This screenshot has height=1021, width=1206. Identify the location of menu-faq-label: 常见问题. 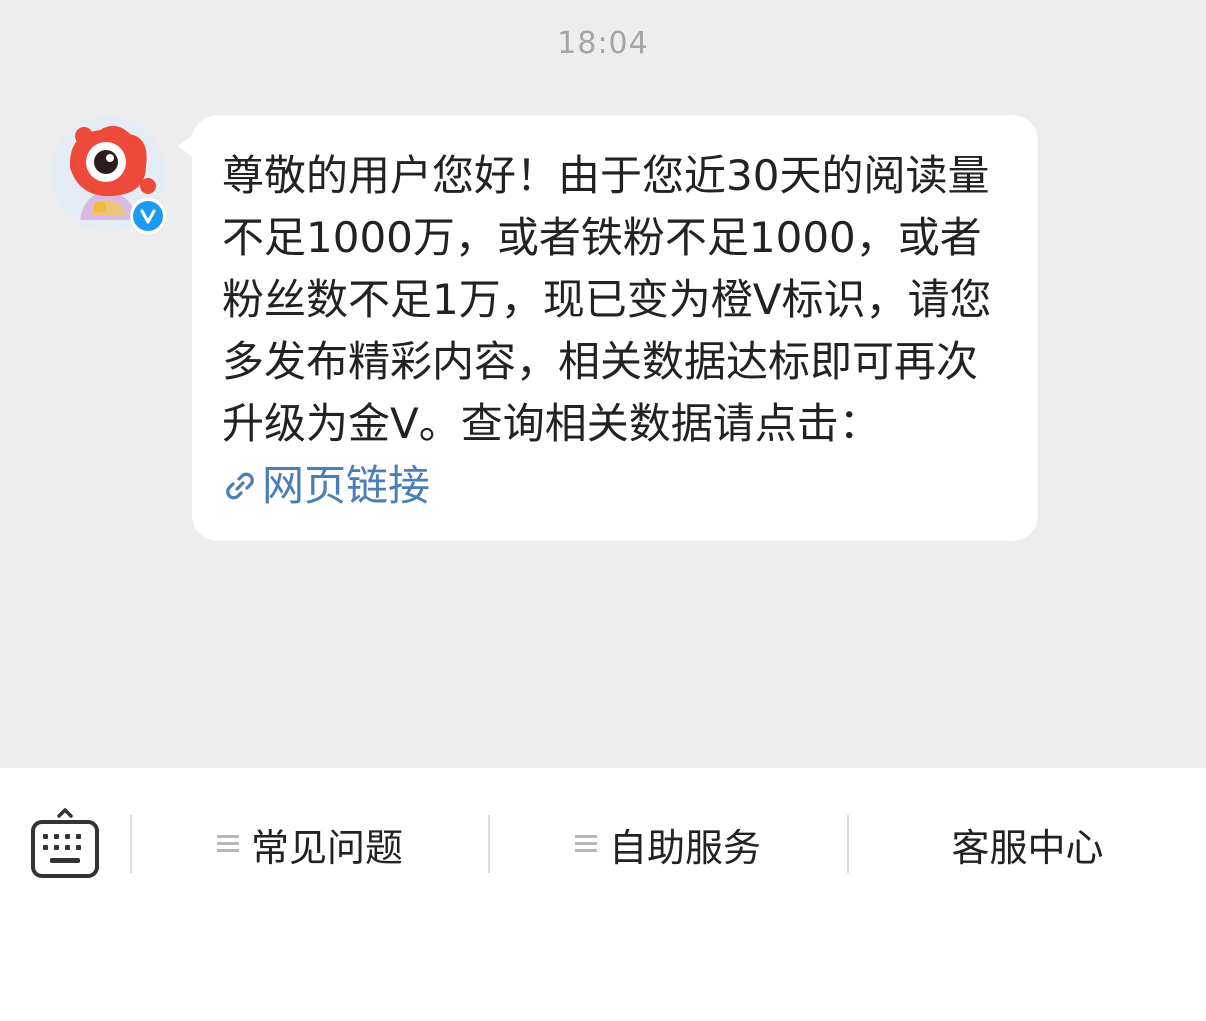
(326, 847).